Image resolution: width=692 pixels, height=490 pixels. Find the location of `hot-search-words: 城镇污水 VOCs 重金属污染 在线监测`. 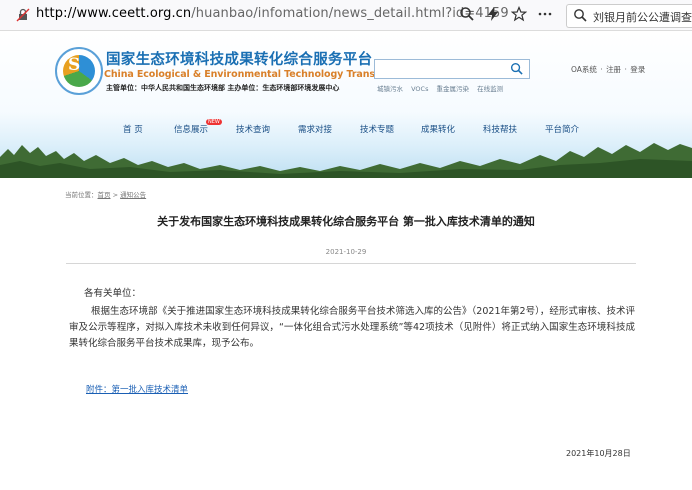

hot-search-words: 城镇污水 VOCs 重金属污染 在线监测 is located at coordinates (443, 88).